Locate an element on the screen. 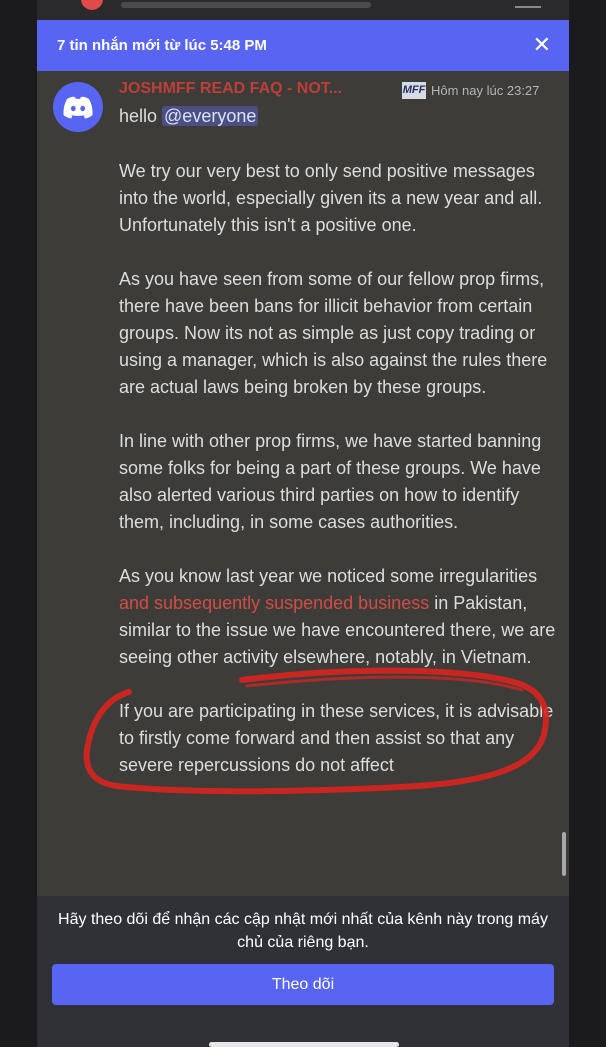 The image size is (606, 1047). status-bar-title is located at coordinates (246, 5).